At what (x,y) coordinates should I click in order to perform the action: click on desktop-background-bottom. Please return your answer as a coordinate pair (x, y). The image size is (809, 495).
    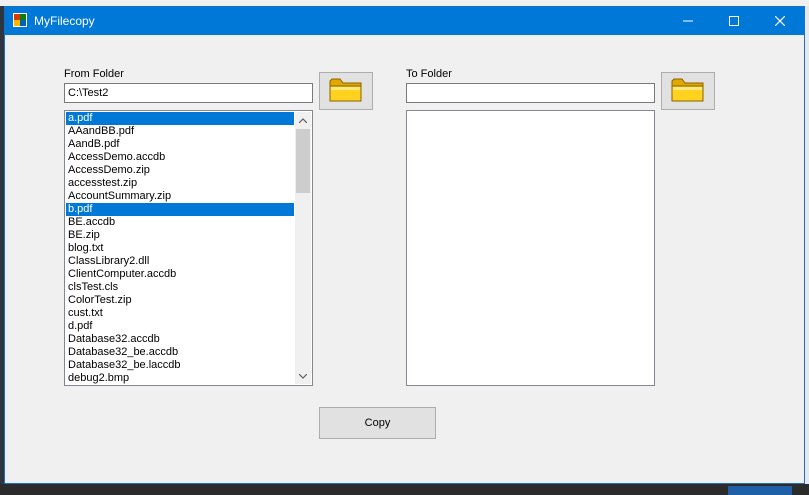
    Looking at the image, I should click on (404, 489).